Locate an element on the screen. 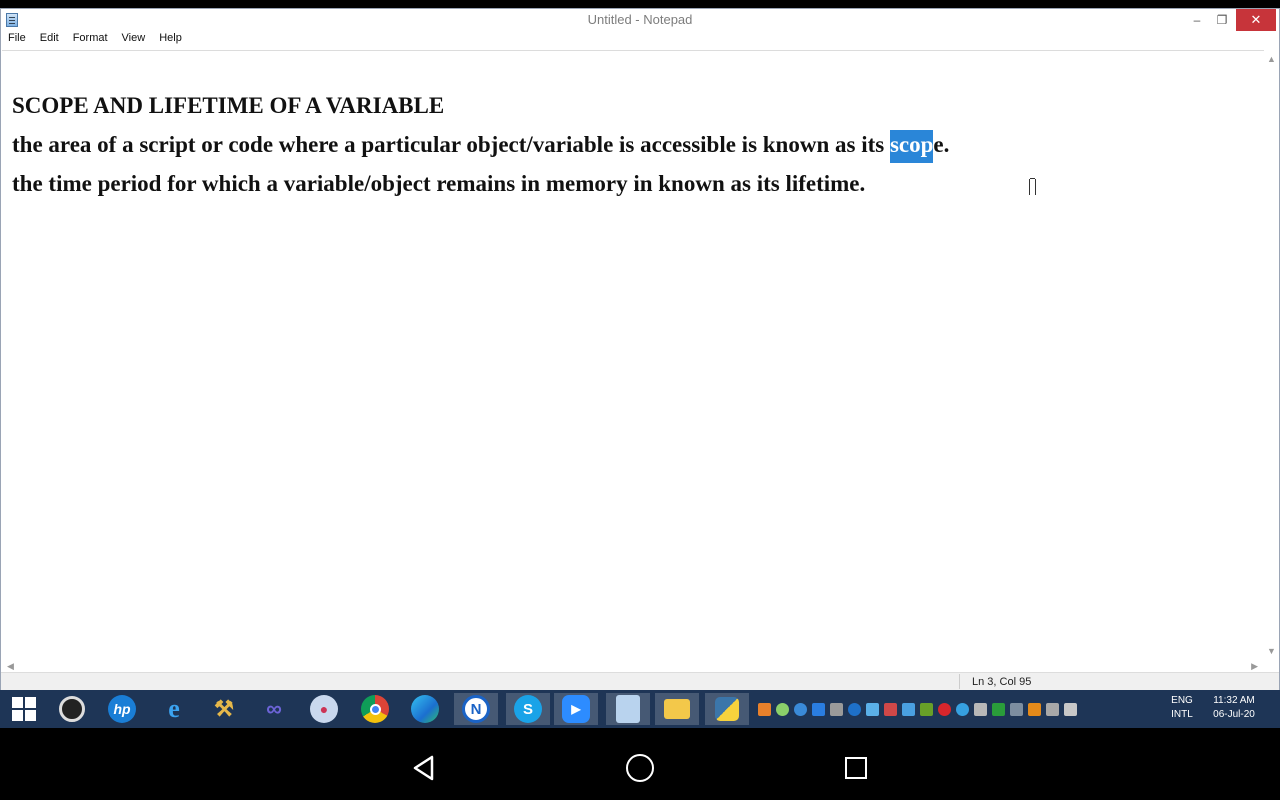  window-title: Untitled - Notepad is located at coordinates (640, 19).